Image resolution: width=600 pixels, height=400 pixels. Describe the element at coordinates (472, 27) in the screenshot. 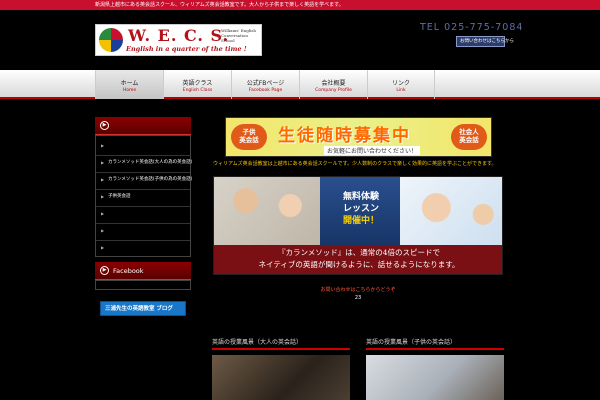

I see `phone-number: TEL 025-775-7084` at that location.